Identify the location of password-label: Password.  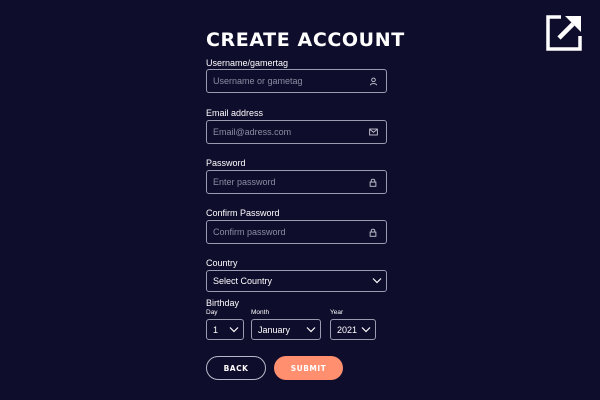
(226, 163).